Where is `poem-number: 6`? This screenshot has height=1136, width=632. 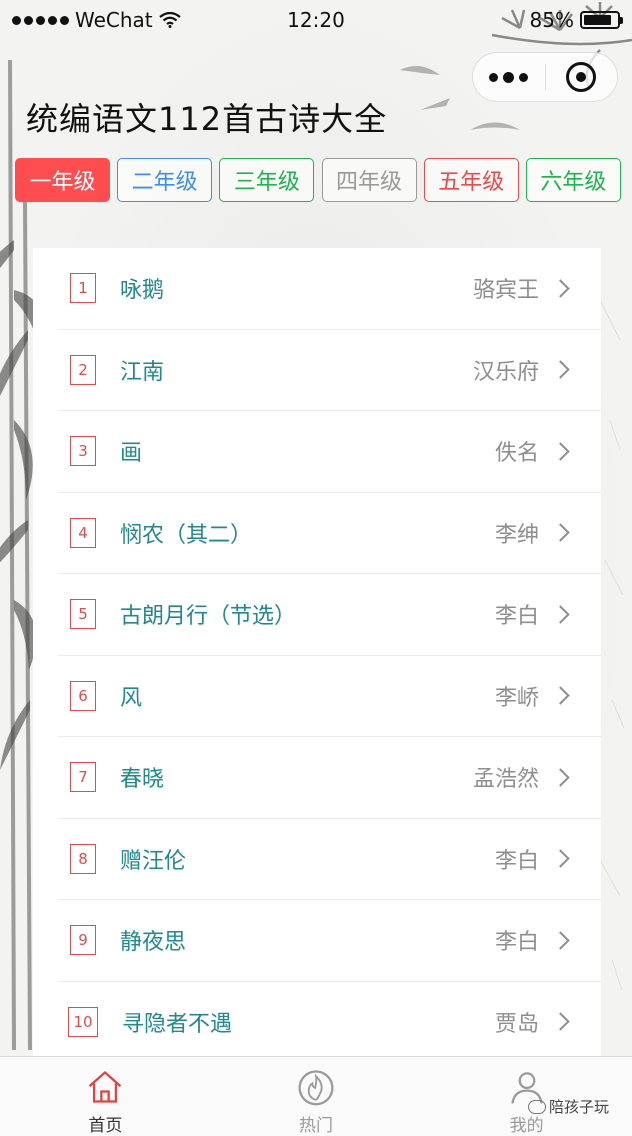
poem-number: 6 is located at coordinates (83, 695).